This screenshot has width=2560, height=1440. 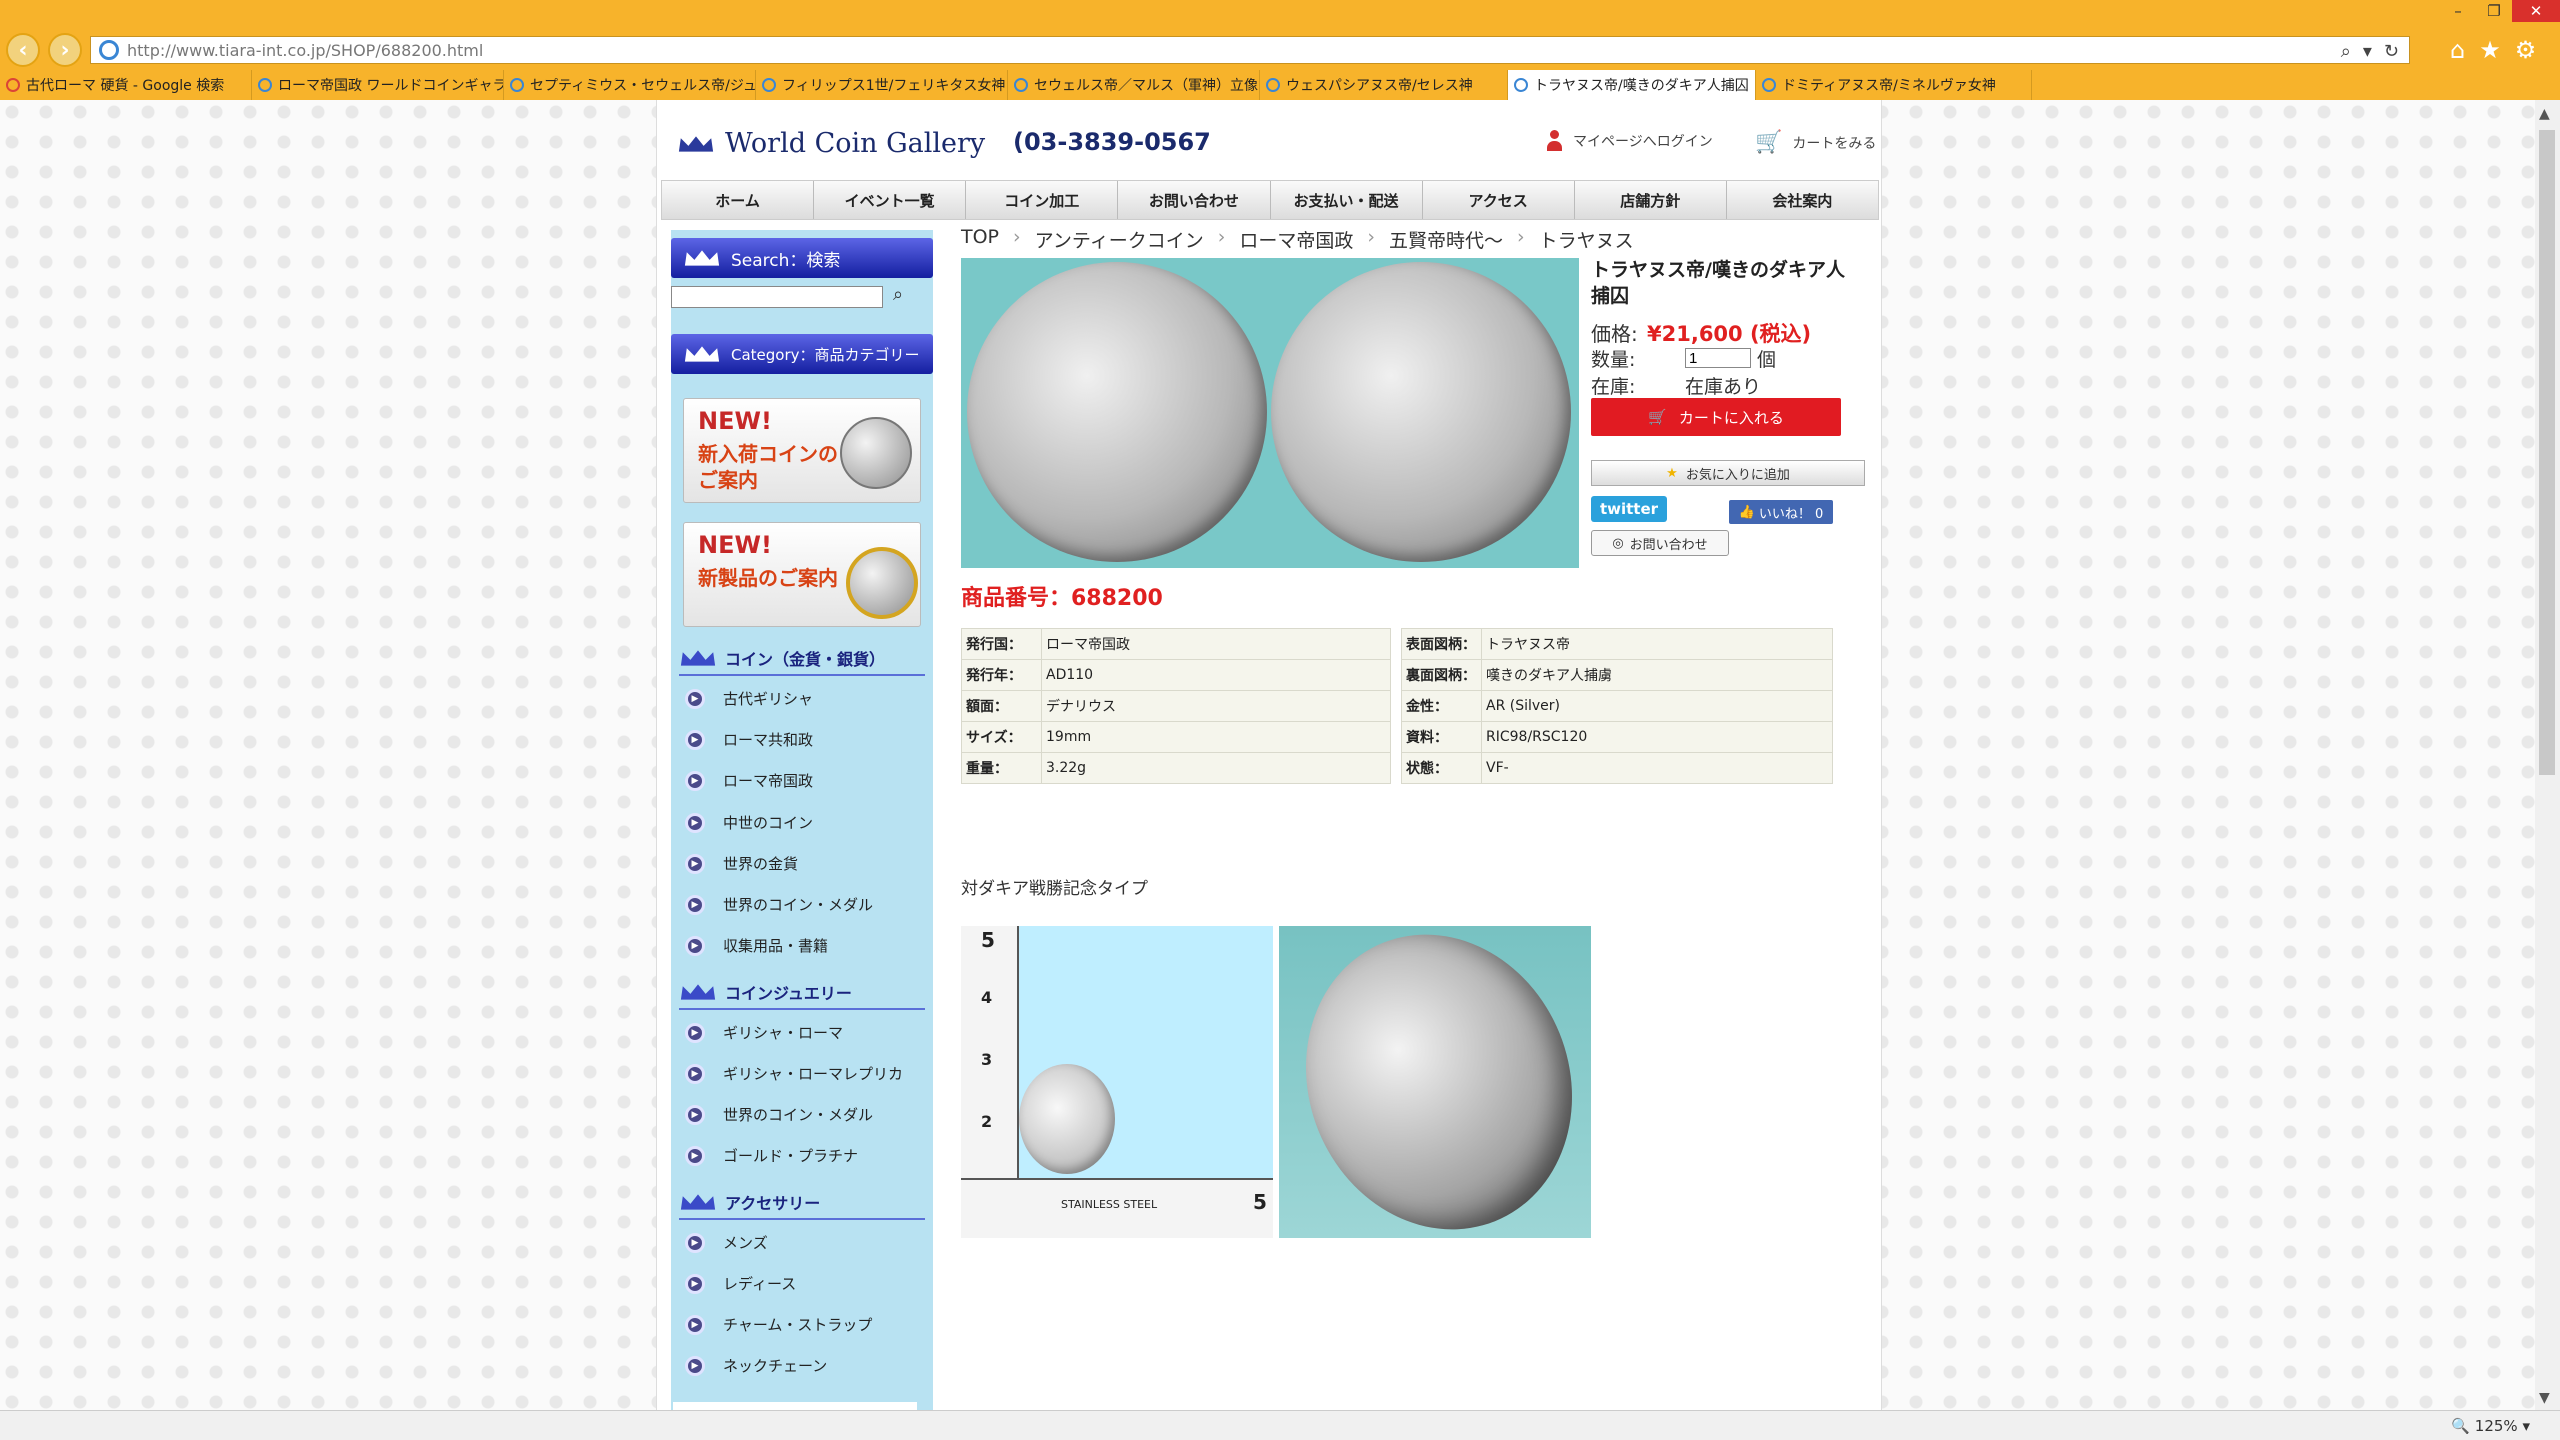 What do you see at coordinates (1119, 239) in the screenshot?
I see `breadcrumb-antique: アンティークコイン` at bounding box center [1119, 239].